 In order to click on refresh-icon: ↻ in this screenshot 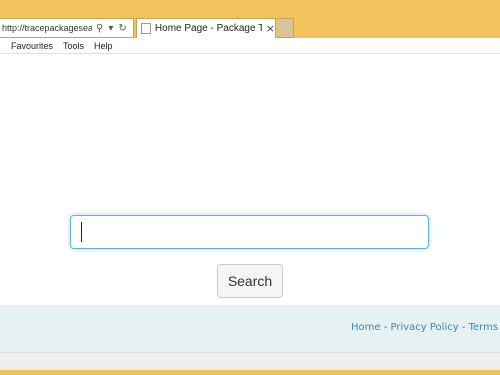, I will do `click(122, 28)`.